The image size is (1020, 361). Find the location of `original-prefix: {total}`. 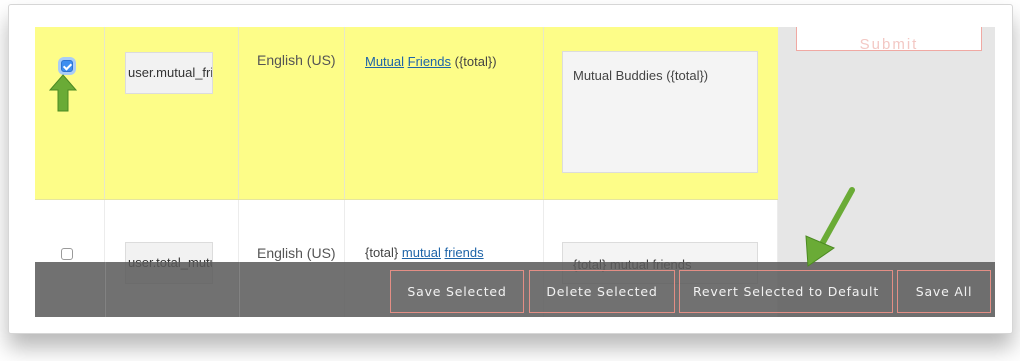

original-prefix: {total} is located at coordinates (382, 252).